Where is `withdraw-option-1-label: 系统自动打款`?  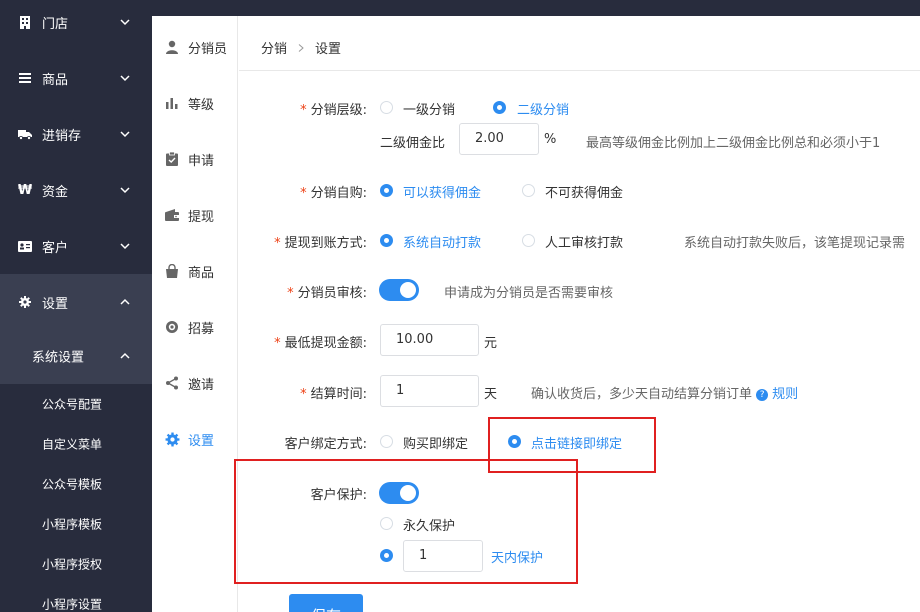
withdraw-option-1-label: 系统自动打款 is located at coordinates (442, 241).